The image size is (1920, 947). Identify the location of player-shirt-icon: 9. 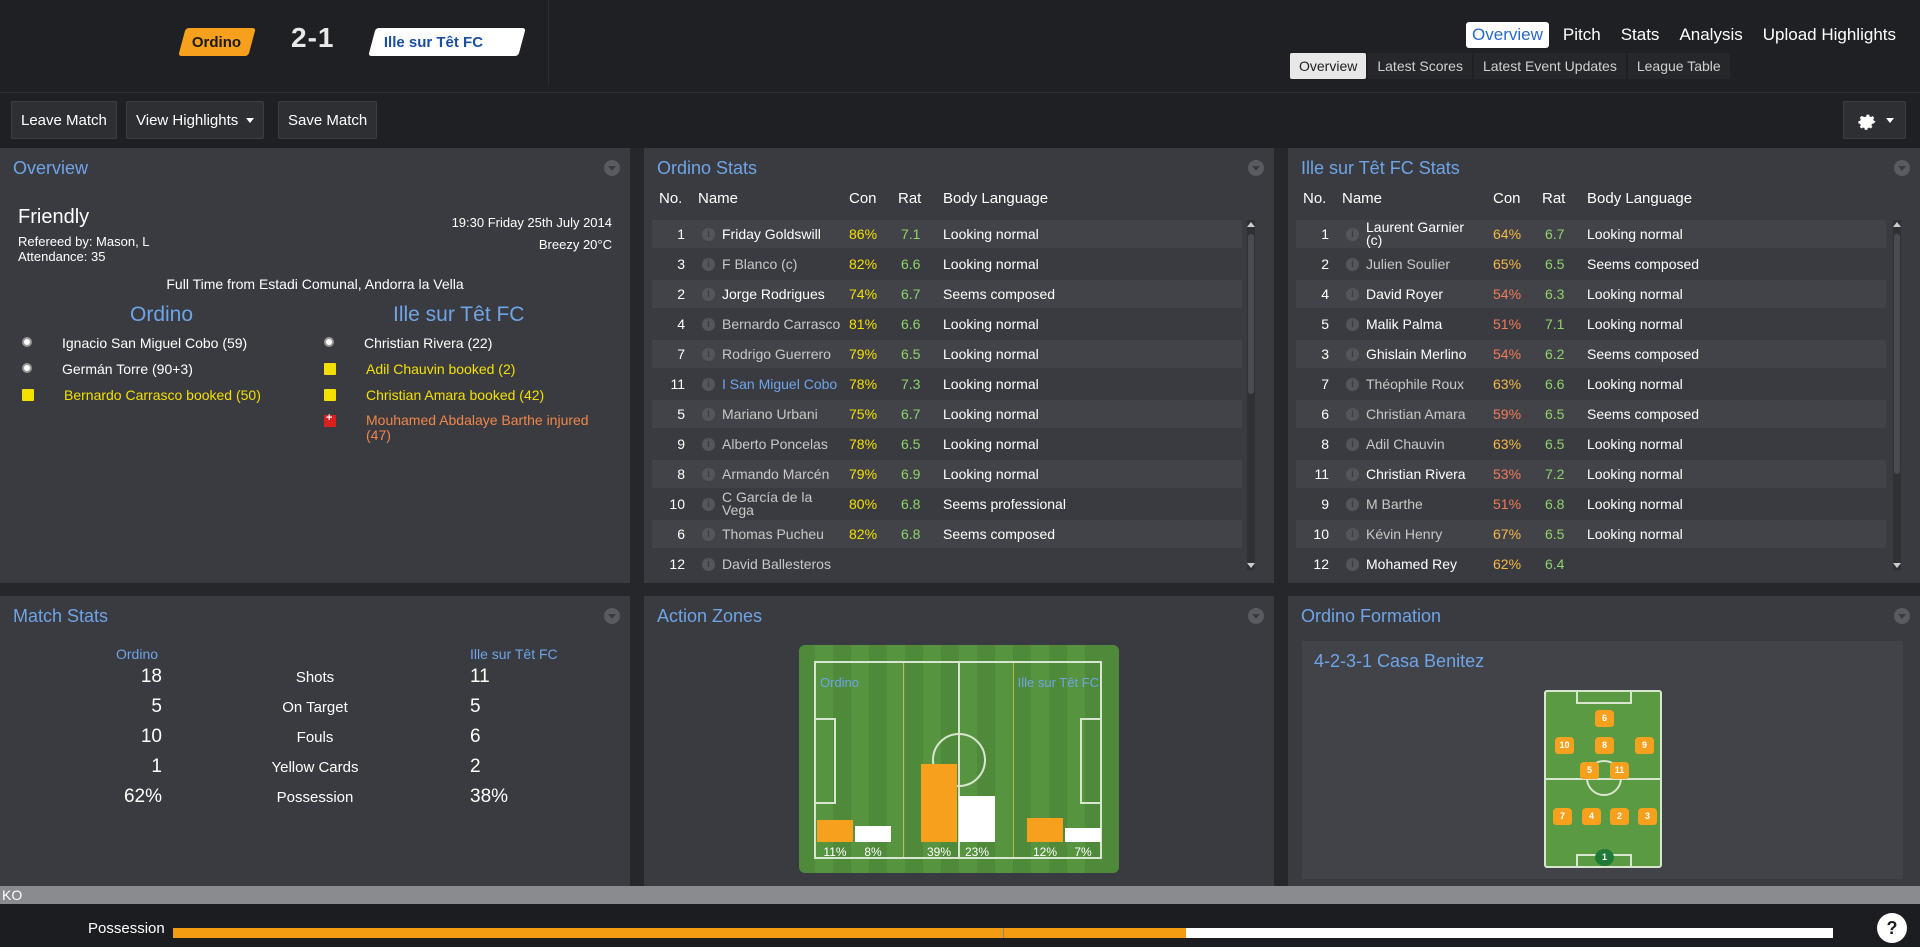
(1644, 745).